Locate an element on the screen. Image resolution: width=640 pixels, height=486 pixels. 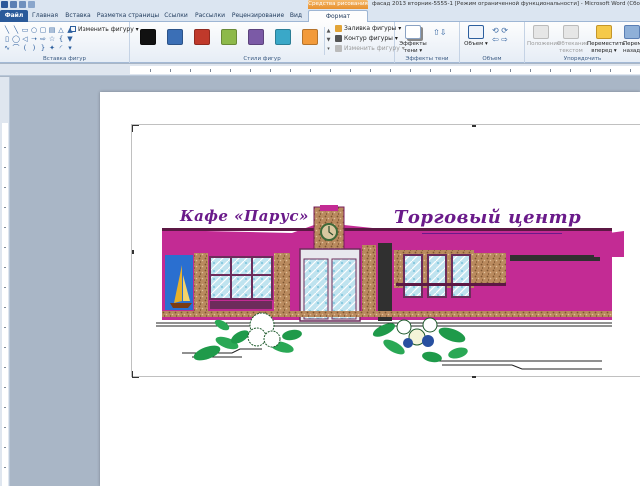
shape-fill-button: Заливка фигуры ▾ is located at coordinates (368, 28).